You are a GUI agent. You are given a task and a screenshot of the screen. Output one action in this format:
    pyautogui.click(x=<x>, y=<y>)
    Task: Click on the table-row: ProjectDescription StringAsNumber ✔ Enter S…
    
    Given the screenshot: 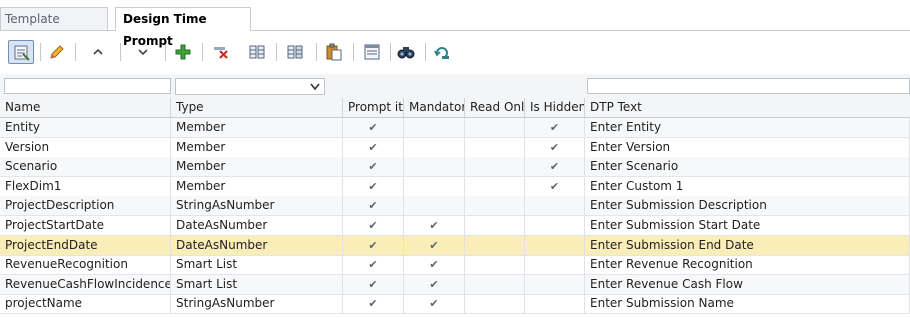 What is the action you would take?
    pyautogui.click(x=455, y=206)
    